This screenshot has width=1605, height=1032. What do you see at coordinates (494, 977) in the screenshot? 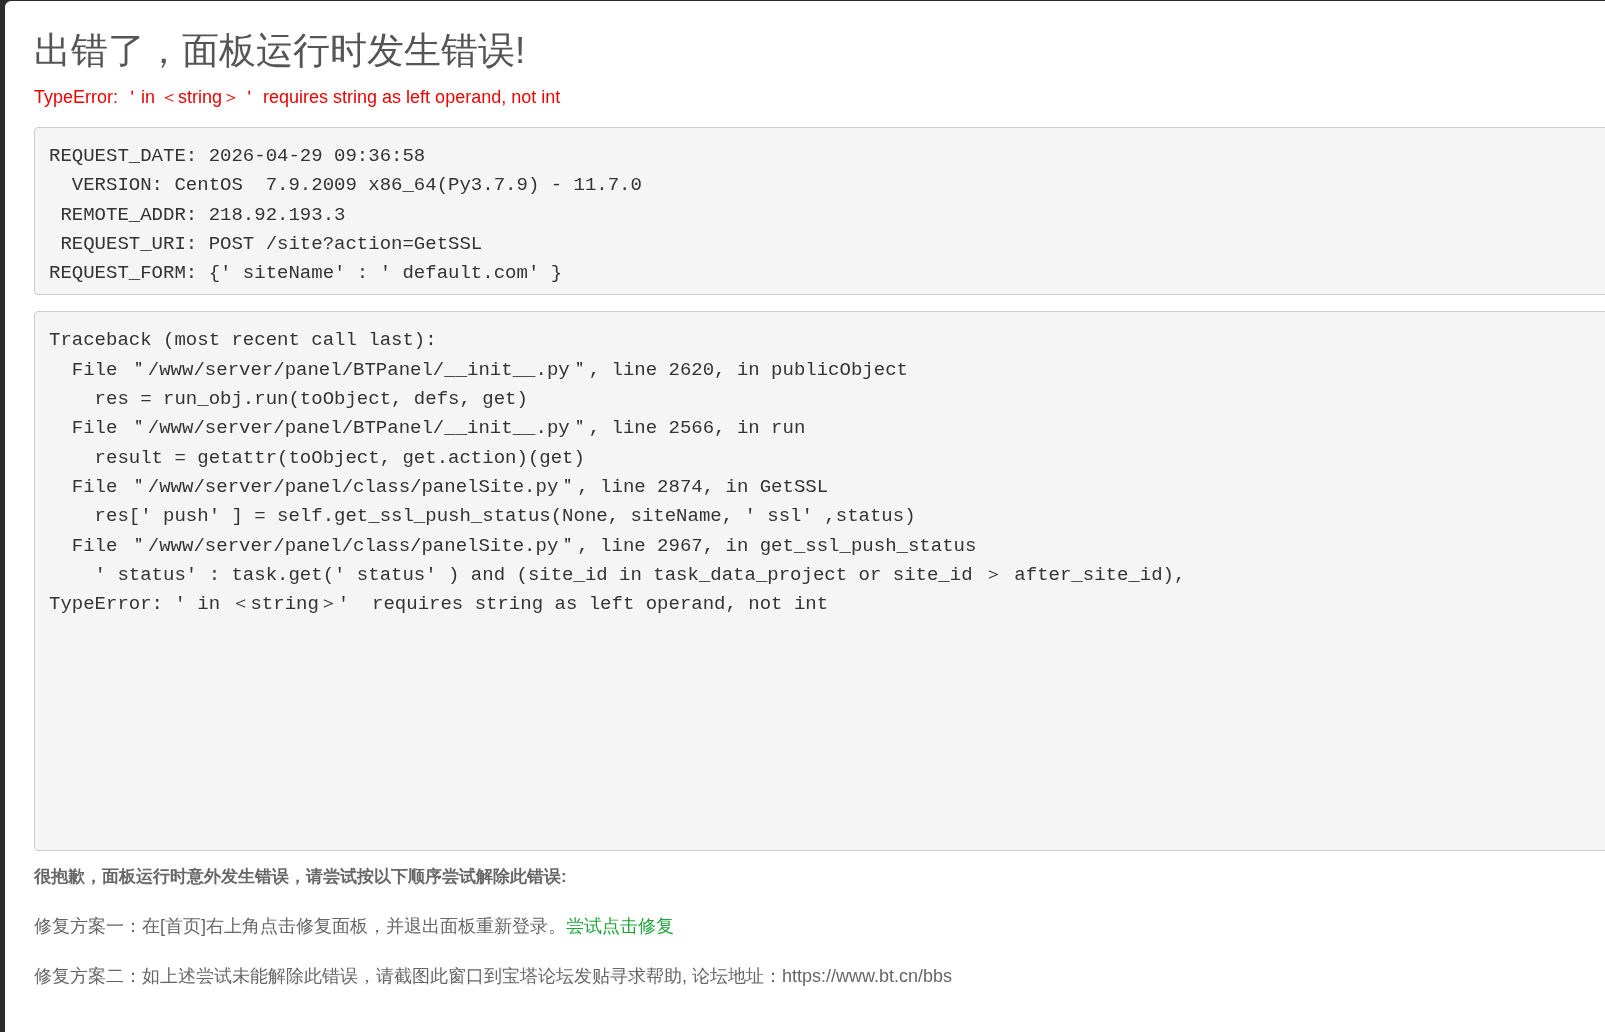
I see `fix-option-text: 修复方案二：如上述尝试未能解除此错误，请截图此窗口到宝塔论坛发贴寻求帮助, 论坛地址：https://www.bt.cn/bbs` at bounding box center [494, 977].